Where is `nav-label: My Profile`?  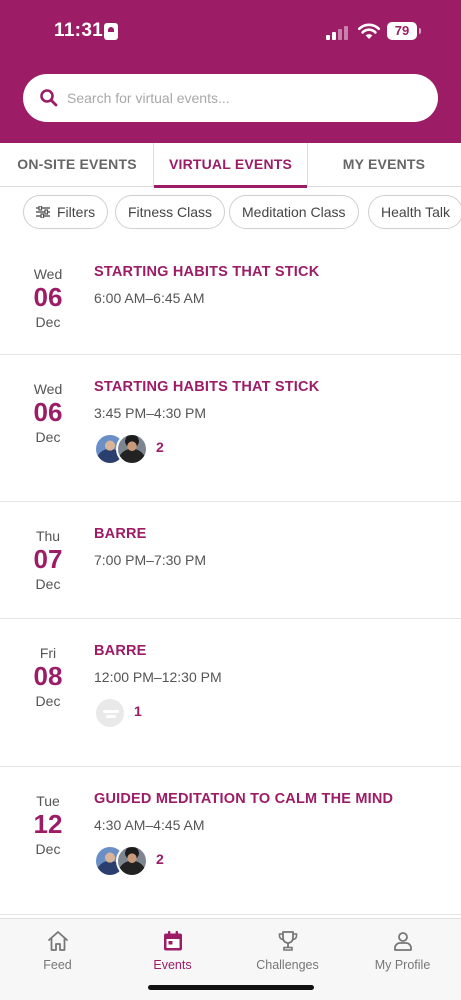
nav-label: My Profile is located at coordinates (402, 965).